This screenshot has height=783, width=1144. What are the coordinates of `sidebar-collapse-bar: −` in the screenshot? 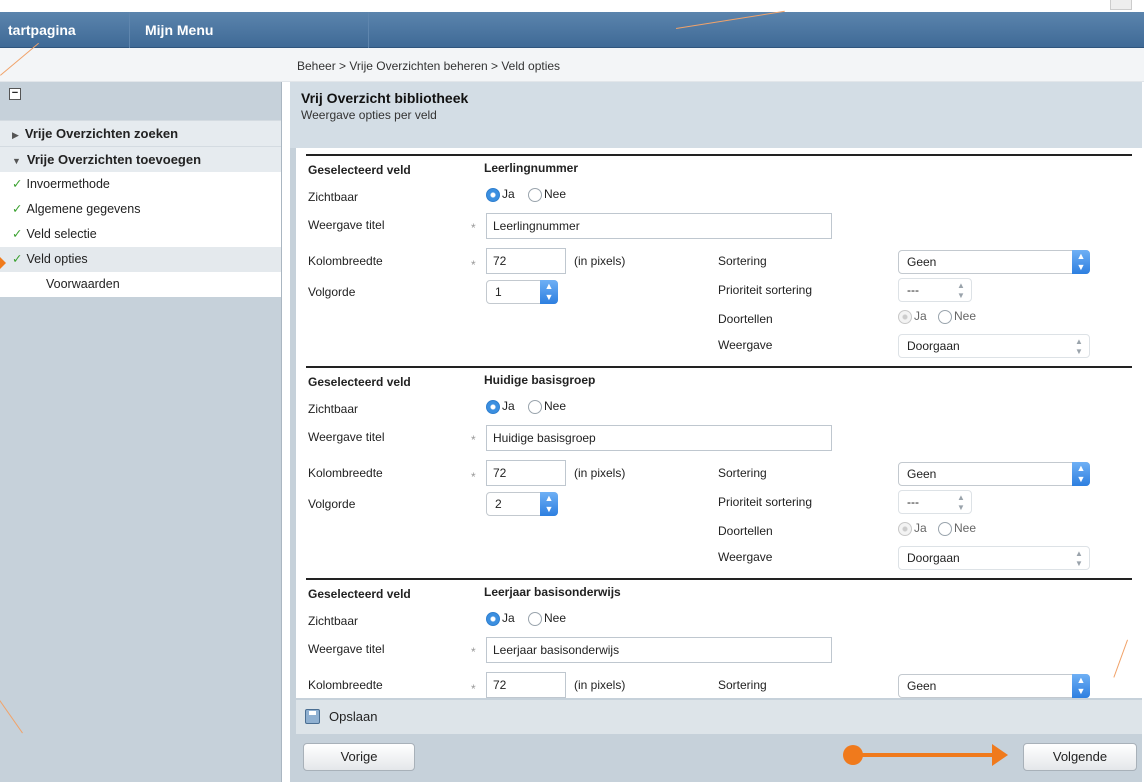 It's located at (140, 101).